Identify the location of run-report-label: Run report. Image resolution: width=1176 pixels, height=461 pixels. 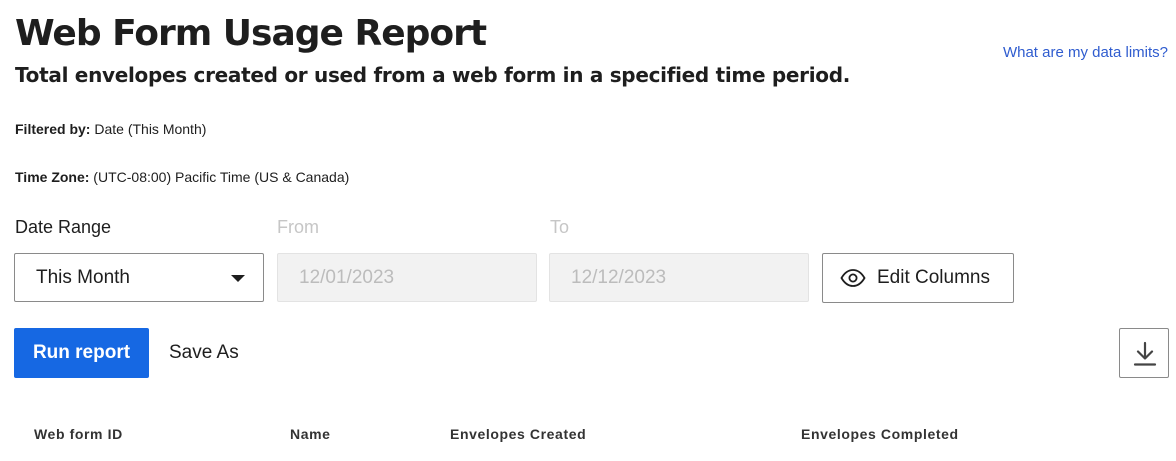
(81, 352).